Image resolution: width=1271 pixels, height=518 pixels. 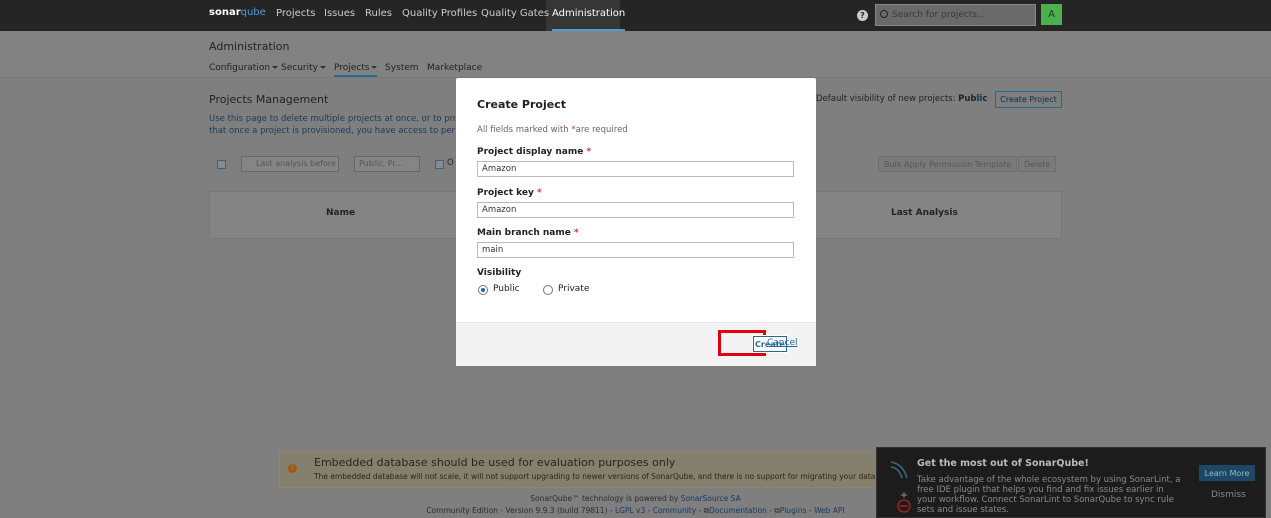 What do you see at coordinates (738, 510) in the screenshot?
I see `footer-link-documentation: Documentation` at bounding box center [738, 510].